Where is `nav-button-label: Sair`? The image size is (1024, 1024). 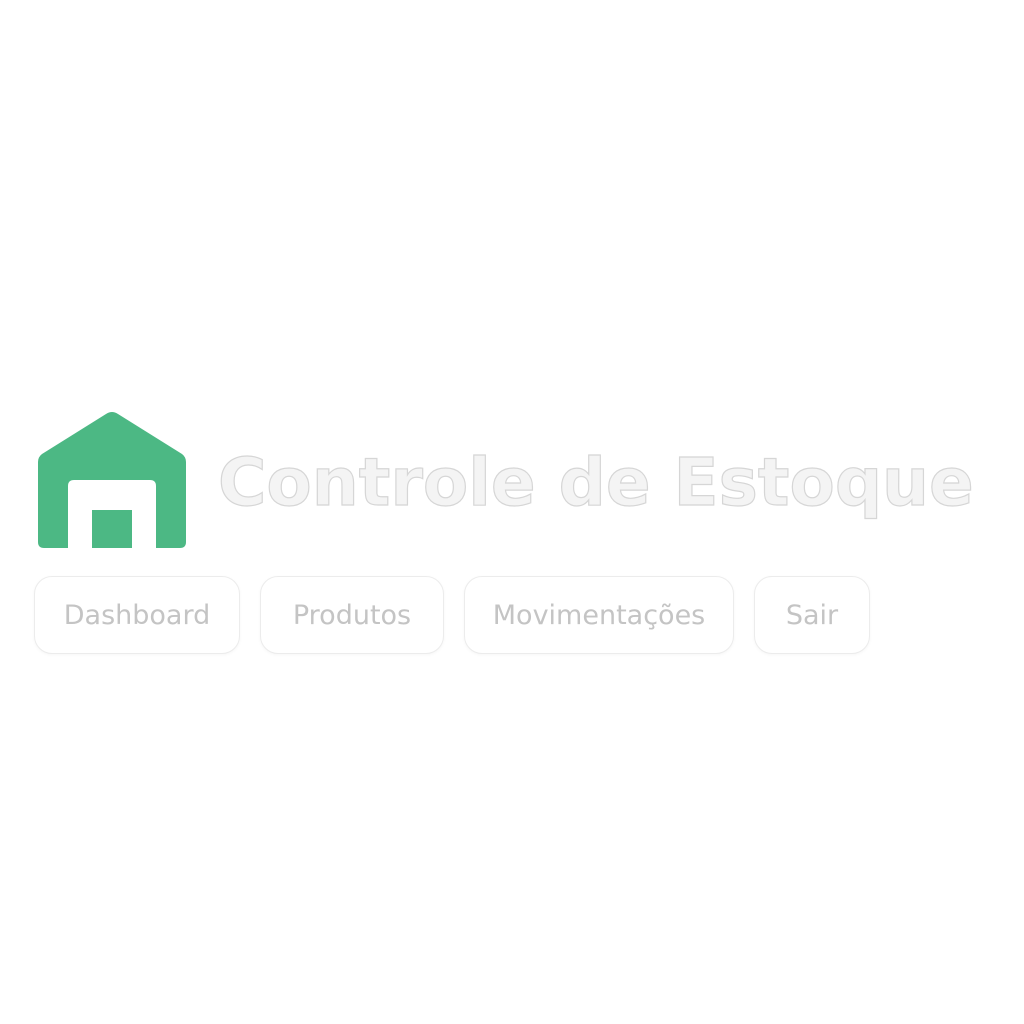 nav-button-label: Sair is located at coordinates (812, 615).